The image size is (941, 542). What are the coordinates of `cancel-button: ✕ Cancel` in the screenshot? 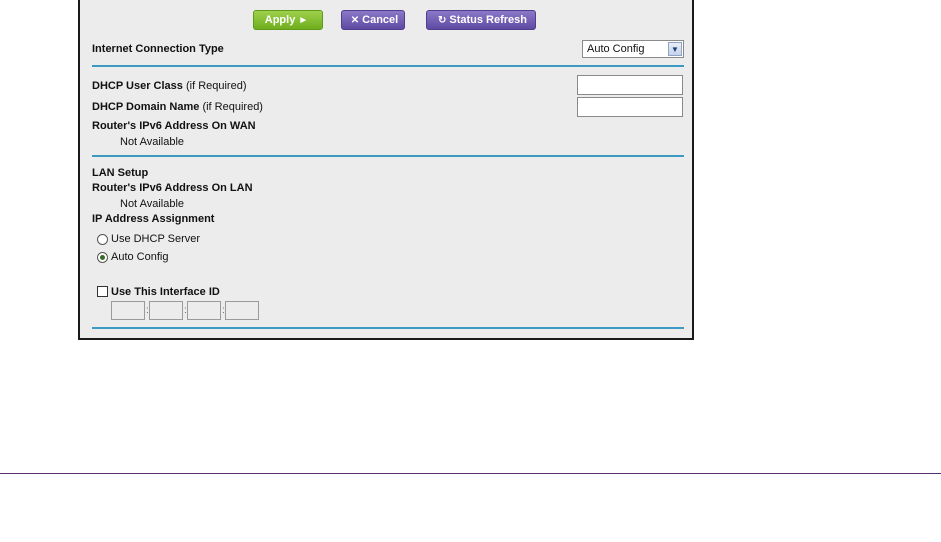 It's located at (373, 20).